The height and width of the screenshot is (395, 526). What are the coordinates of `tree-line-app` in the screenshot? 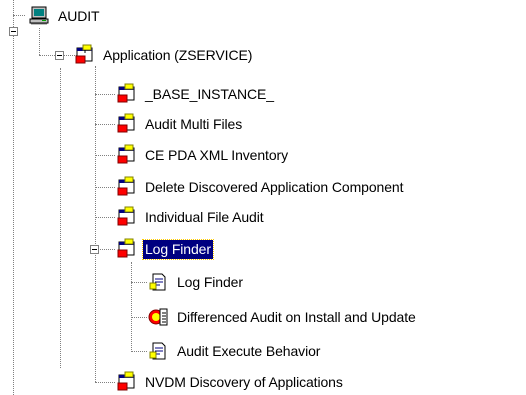 It's located at (60, 218).